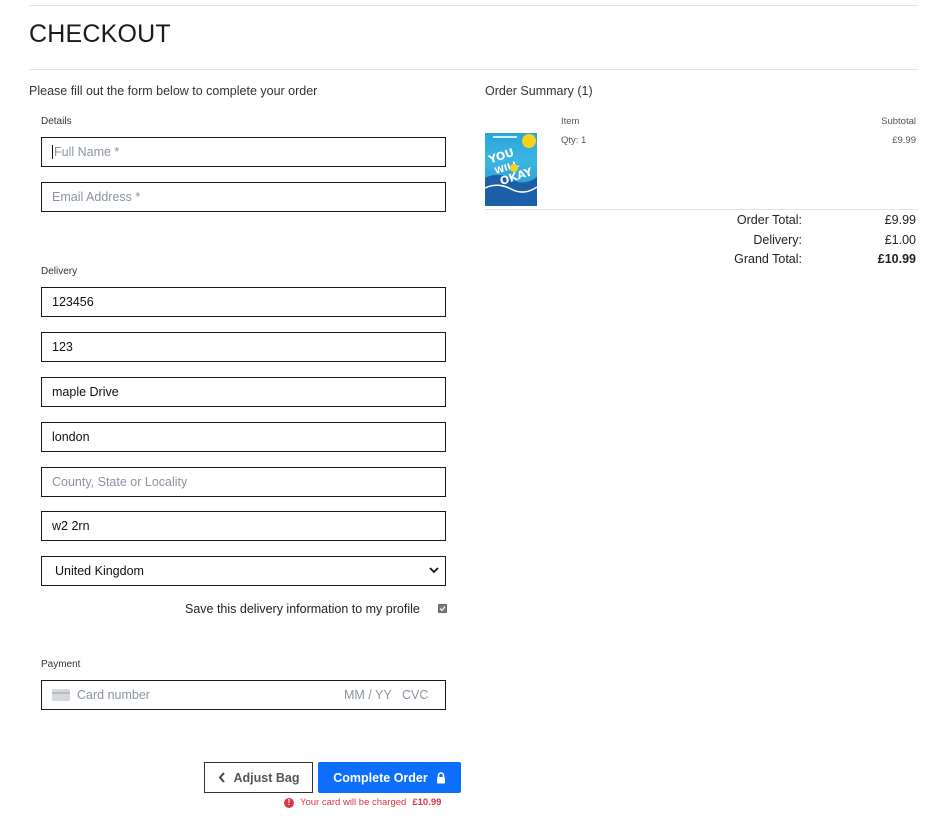  Describe the element at coordinates (120, 482) in the screenshot. I see `county-placeholder: County, State or Locality` at that location.